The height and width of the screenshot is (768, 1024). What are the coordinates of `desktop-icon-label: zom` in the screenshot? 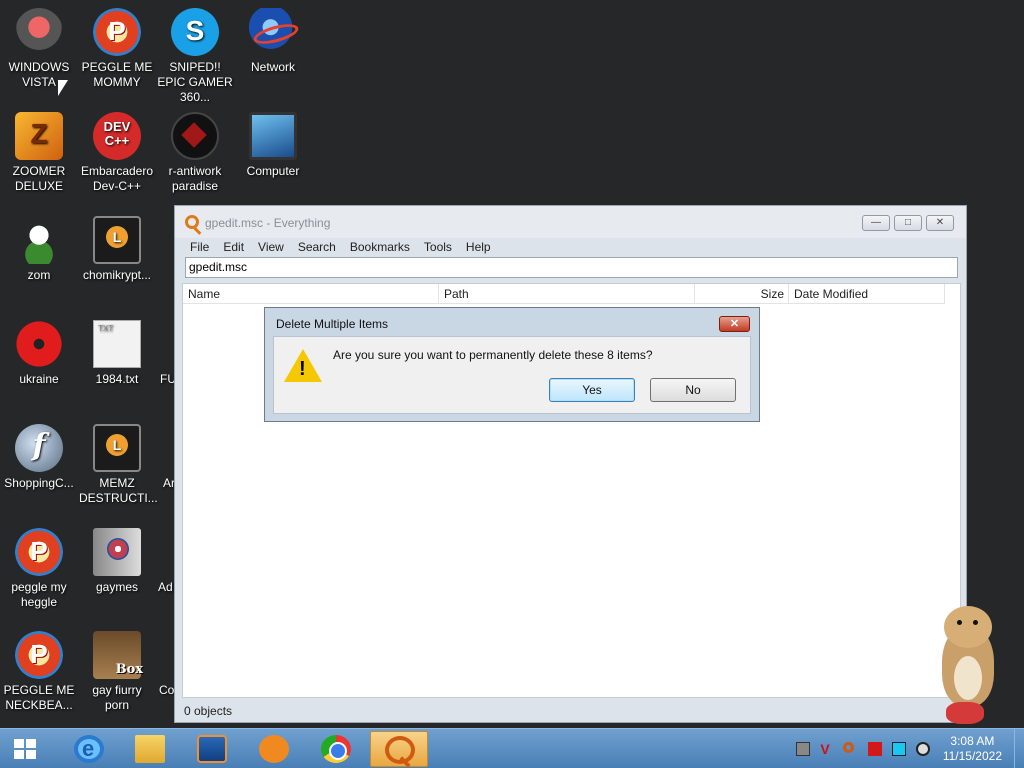 It's located at (39, 275).